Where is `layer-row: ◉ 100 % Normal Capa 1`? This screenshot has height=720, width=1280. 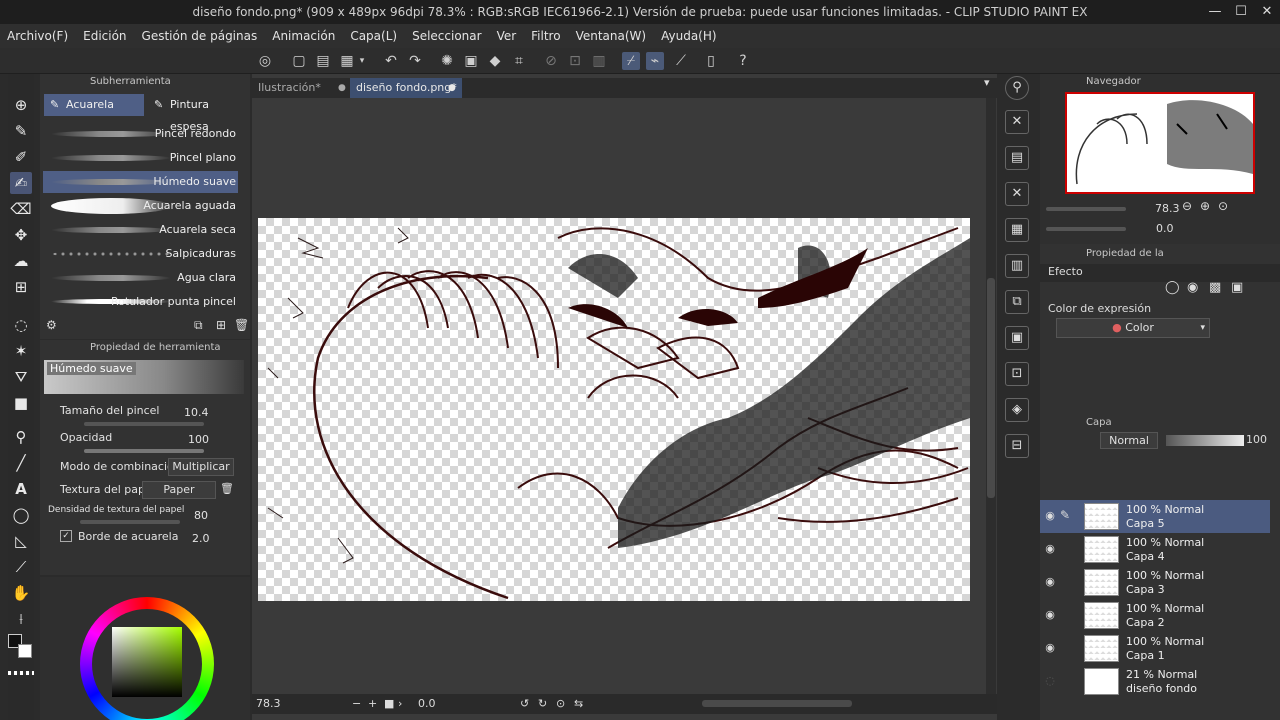
layer-row: ◉ 100 % Normal Capa 1 is located at coordinates (1155, 648).